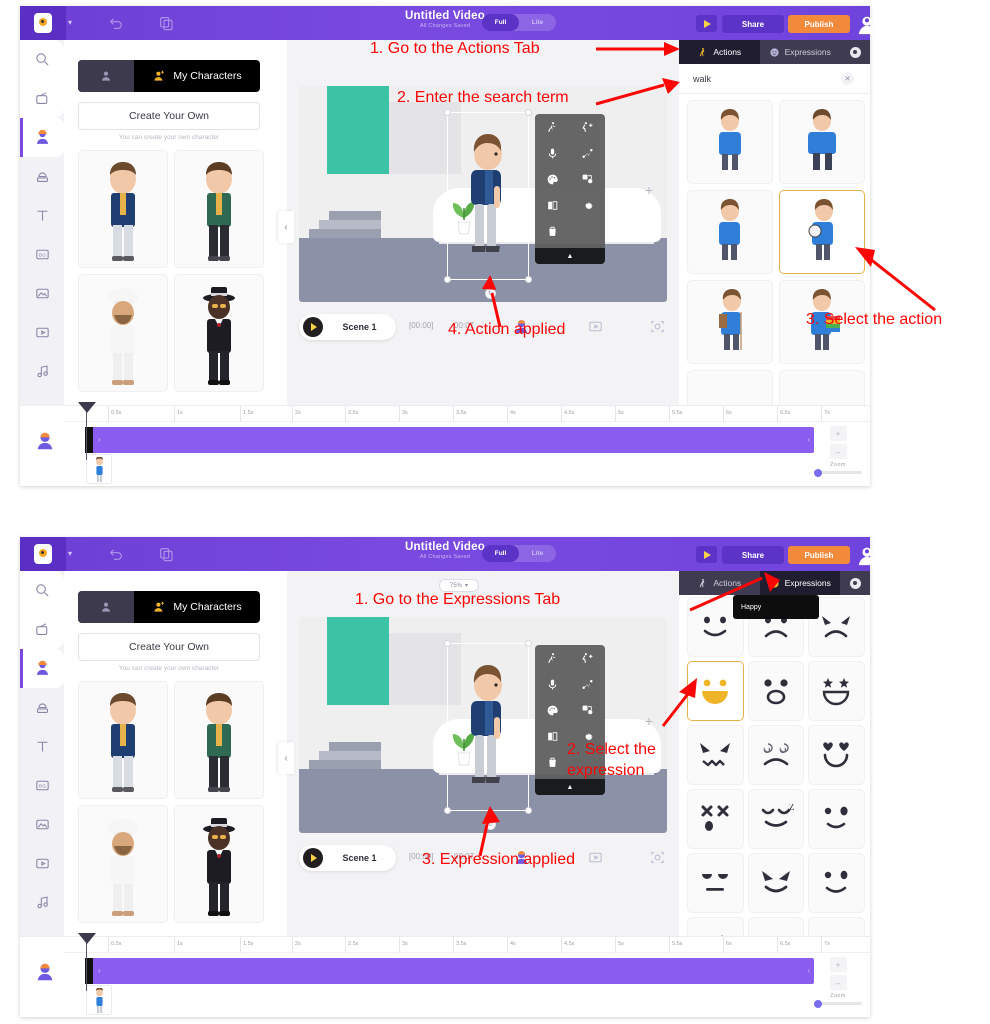 This screenshot has height=1024, width=990. I want to click on sidebar-item-search, so click(42, 590).